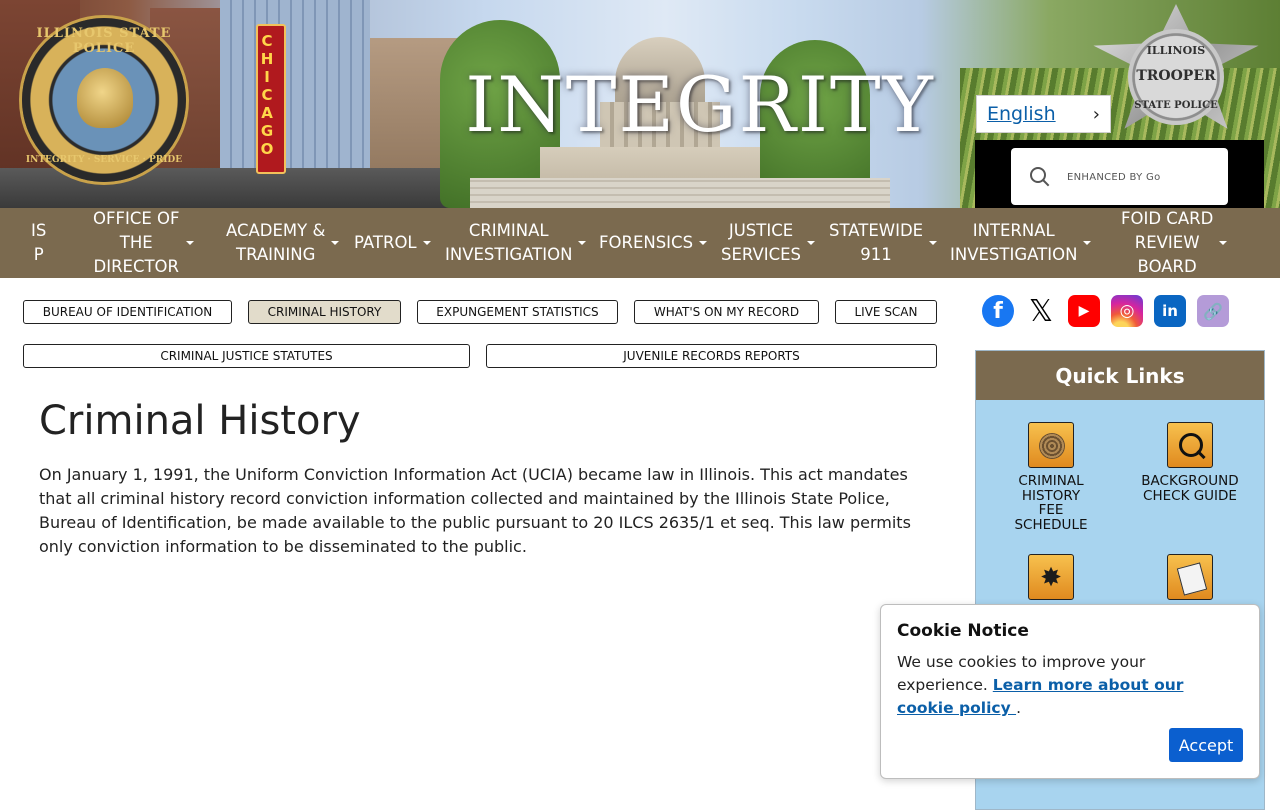 The image size is (1280, 810). I want to click on cannabis-leaf-icon: ✸, so click(1051, 577).